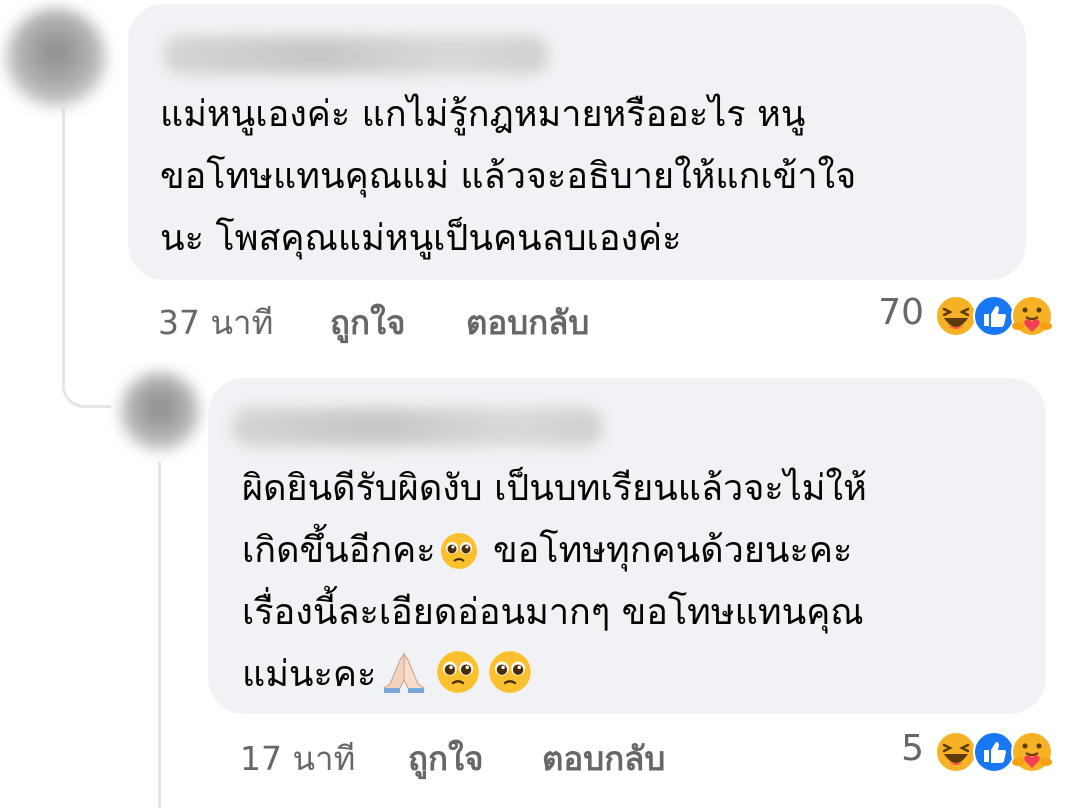  Describe the element at coordinates (63, 233) in the screenshot. I see `thread-line` at that location.